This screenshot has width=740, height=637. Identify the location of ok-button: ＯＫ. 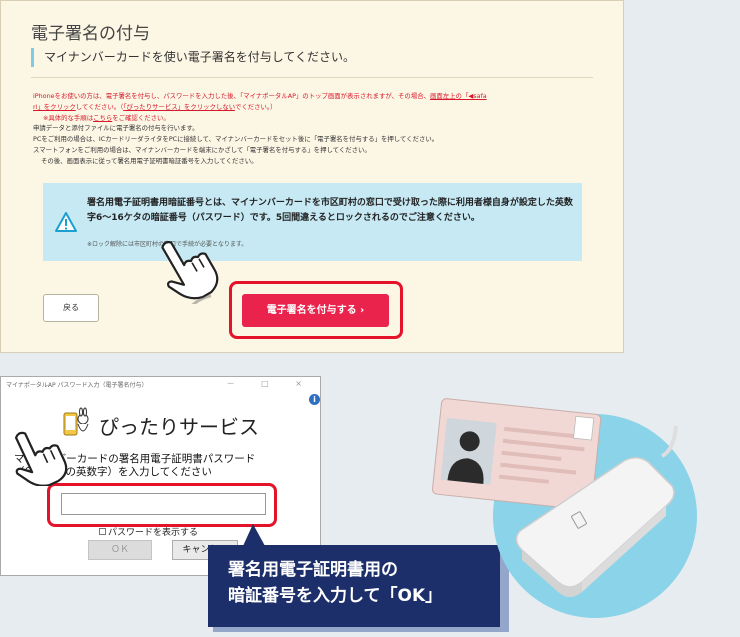
(120, 550).